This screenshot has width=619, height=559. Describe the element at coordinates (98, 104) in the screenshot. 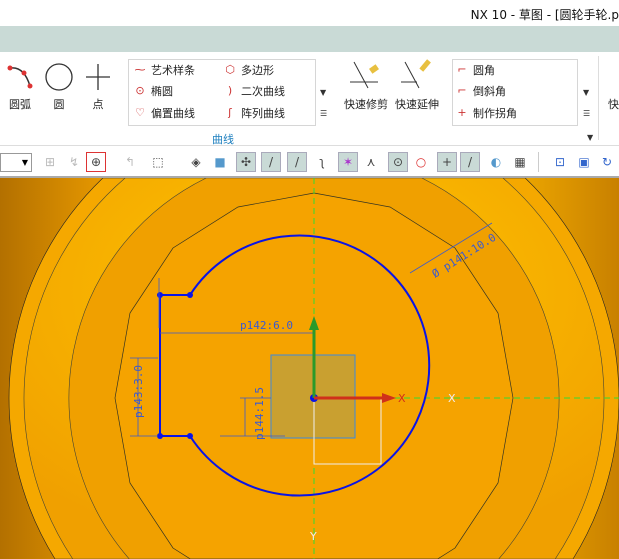

I see `point-label: 点` at that location.